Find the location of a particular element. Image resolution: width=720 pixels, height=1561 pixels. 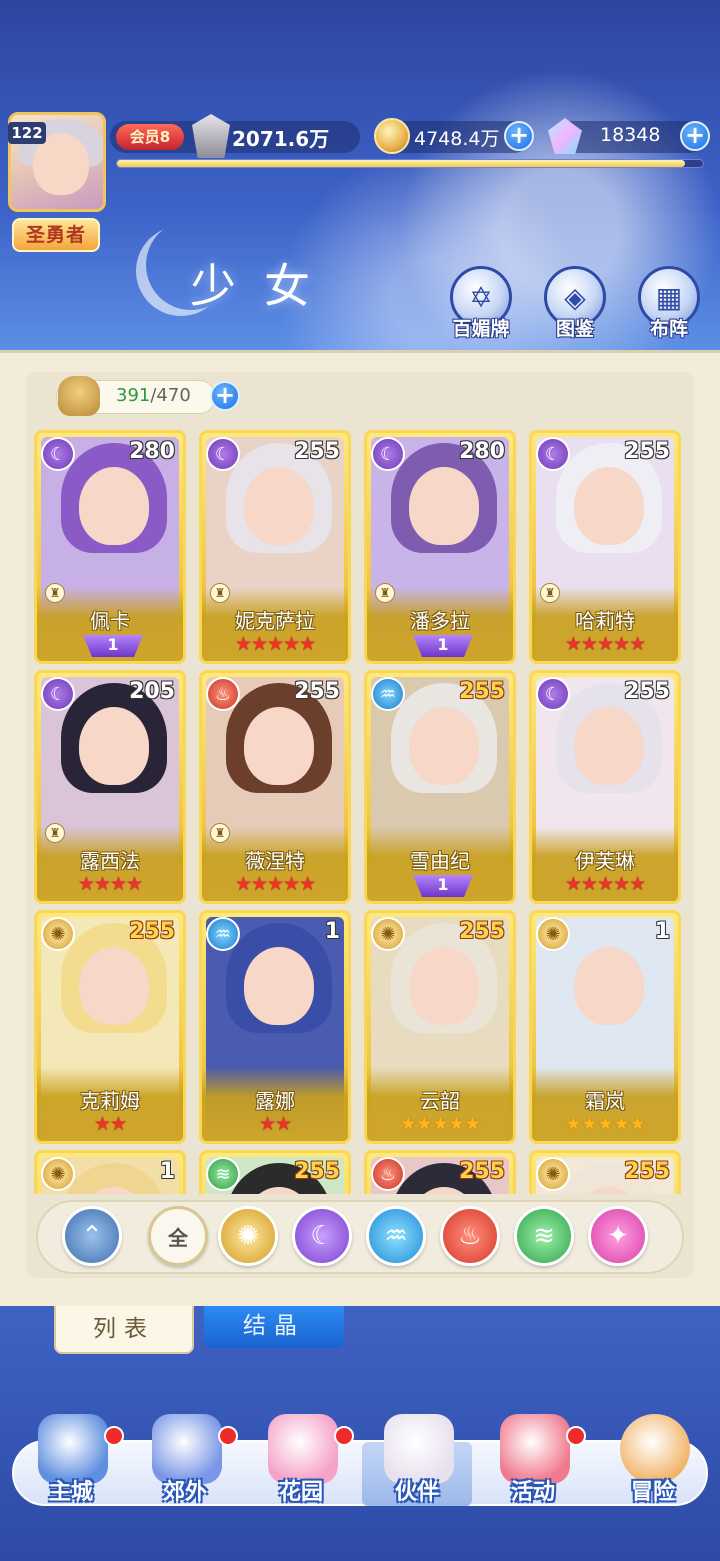

add-gold-button: + is located at coordinates (519, 136).